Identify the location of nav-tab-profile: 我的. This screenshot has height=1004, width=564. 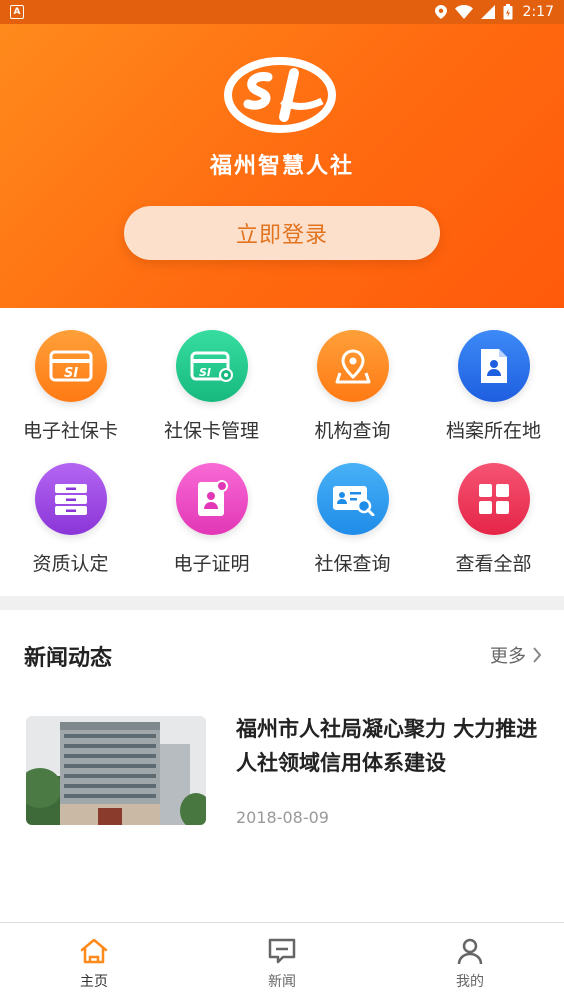
(470, 963).